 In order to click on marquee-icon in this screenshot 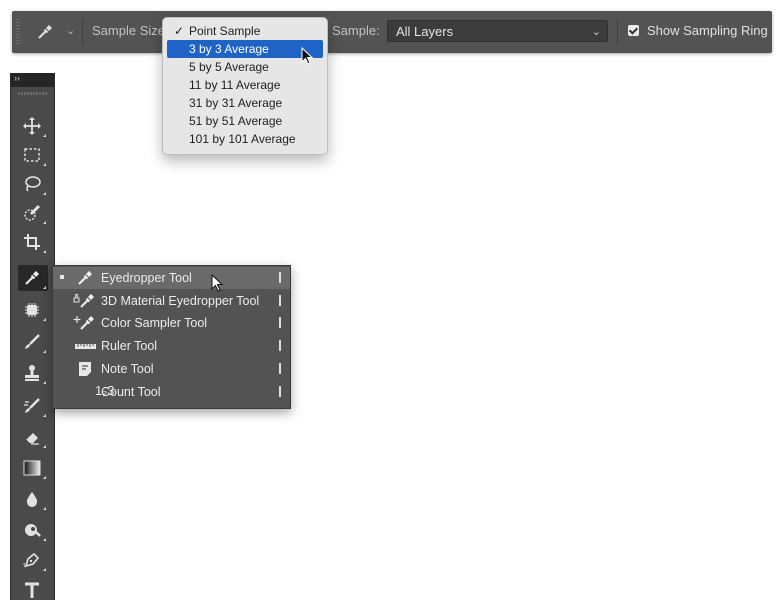, I will do `click(32, 155)`.